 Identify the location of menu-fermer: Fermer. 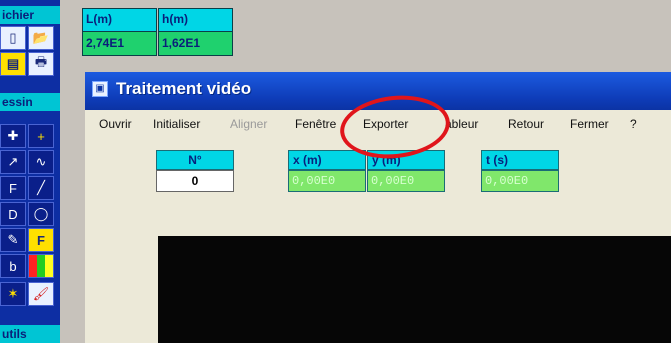
(589, 124).